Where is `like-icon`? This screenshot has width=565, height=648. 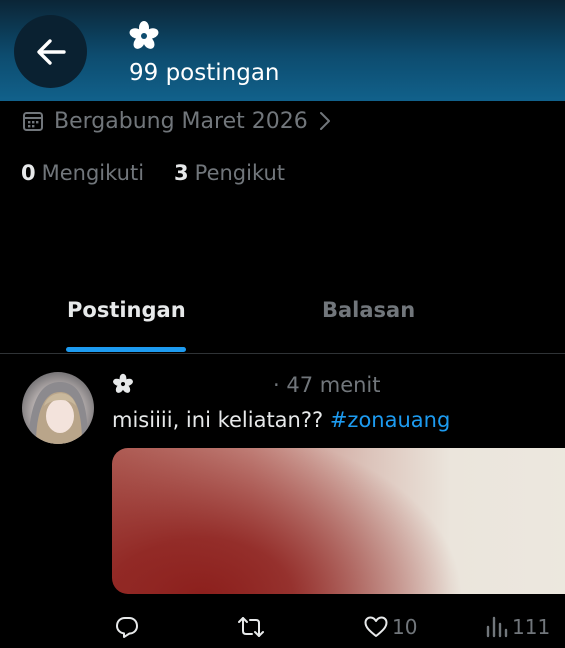
like-icon is located at coordinates (376, 626).